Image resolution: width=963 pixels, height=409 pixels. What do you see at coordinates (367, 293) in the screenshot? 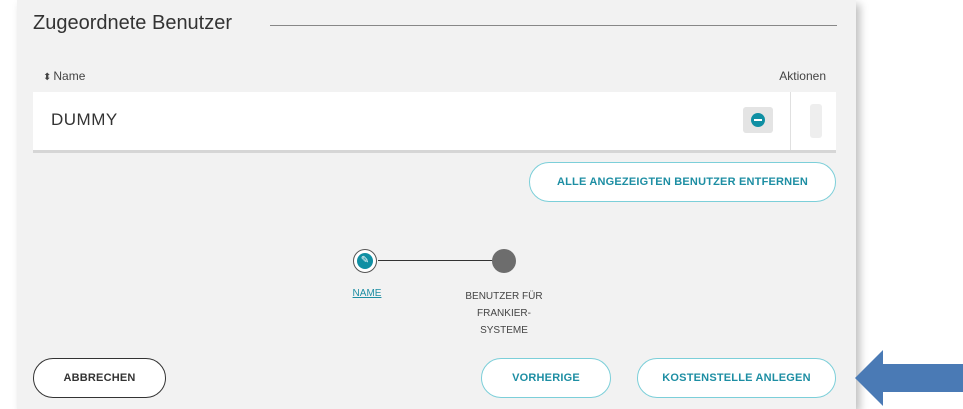
I see `stepper-label-name: NAME` at bounding box center [367, 293].